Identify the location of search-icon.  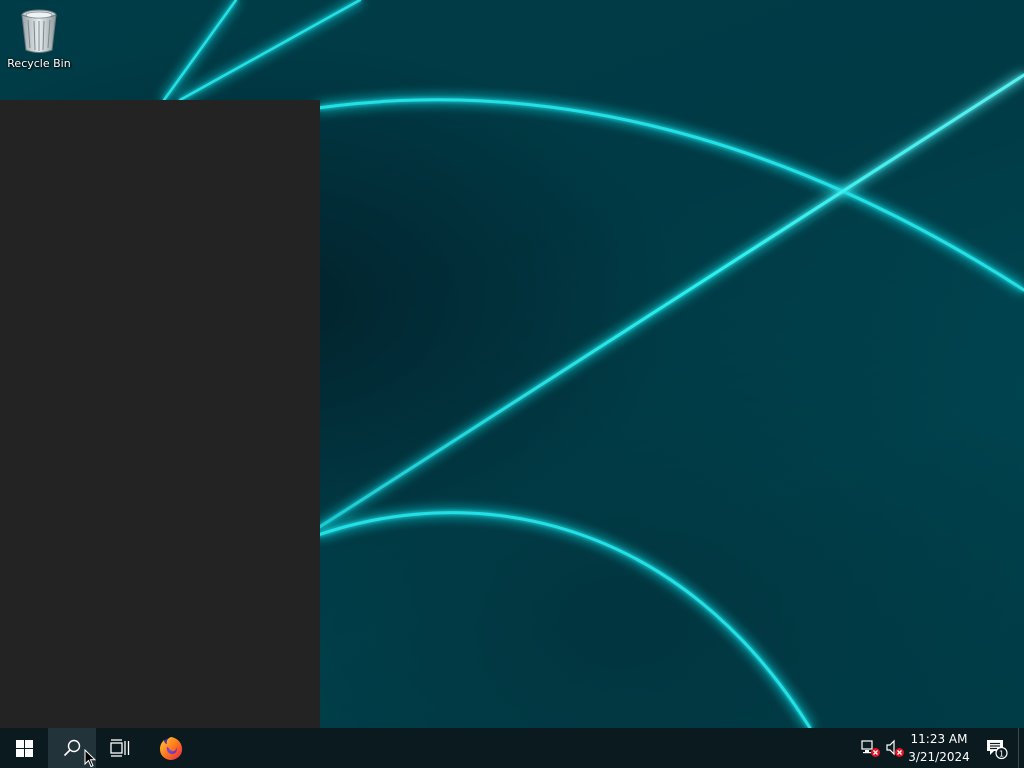
(72, 748).